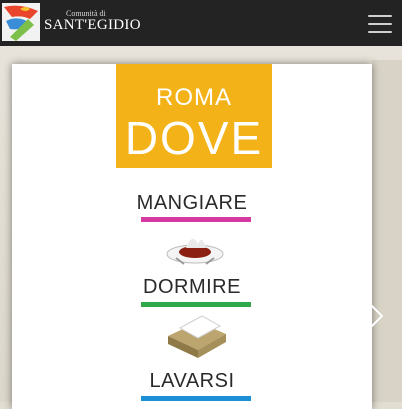 Image resolution: width=402 pixels, height=409 pixels. I want to click on dove-logo-icon, so click(21, 22).